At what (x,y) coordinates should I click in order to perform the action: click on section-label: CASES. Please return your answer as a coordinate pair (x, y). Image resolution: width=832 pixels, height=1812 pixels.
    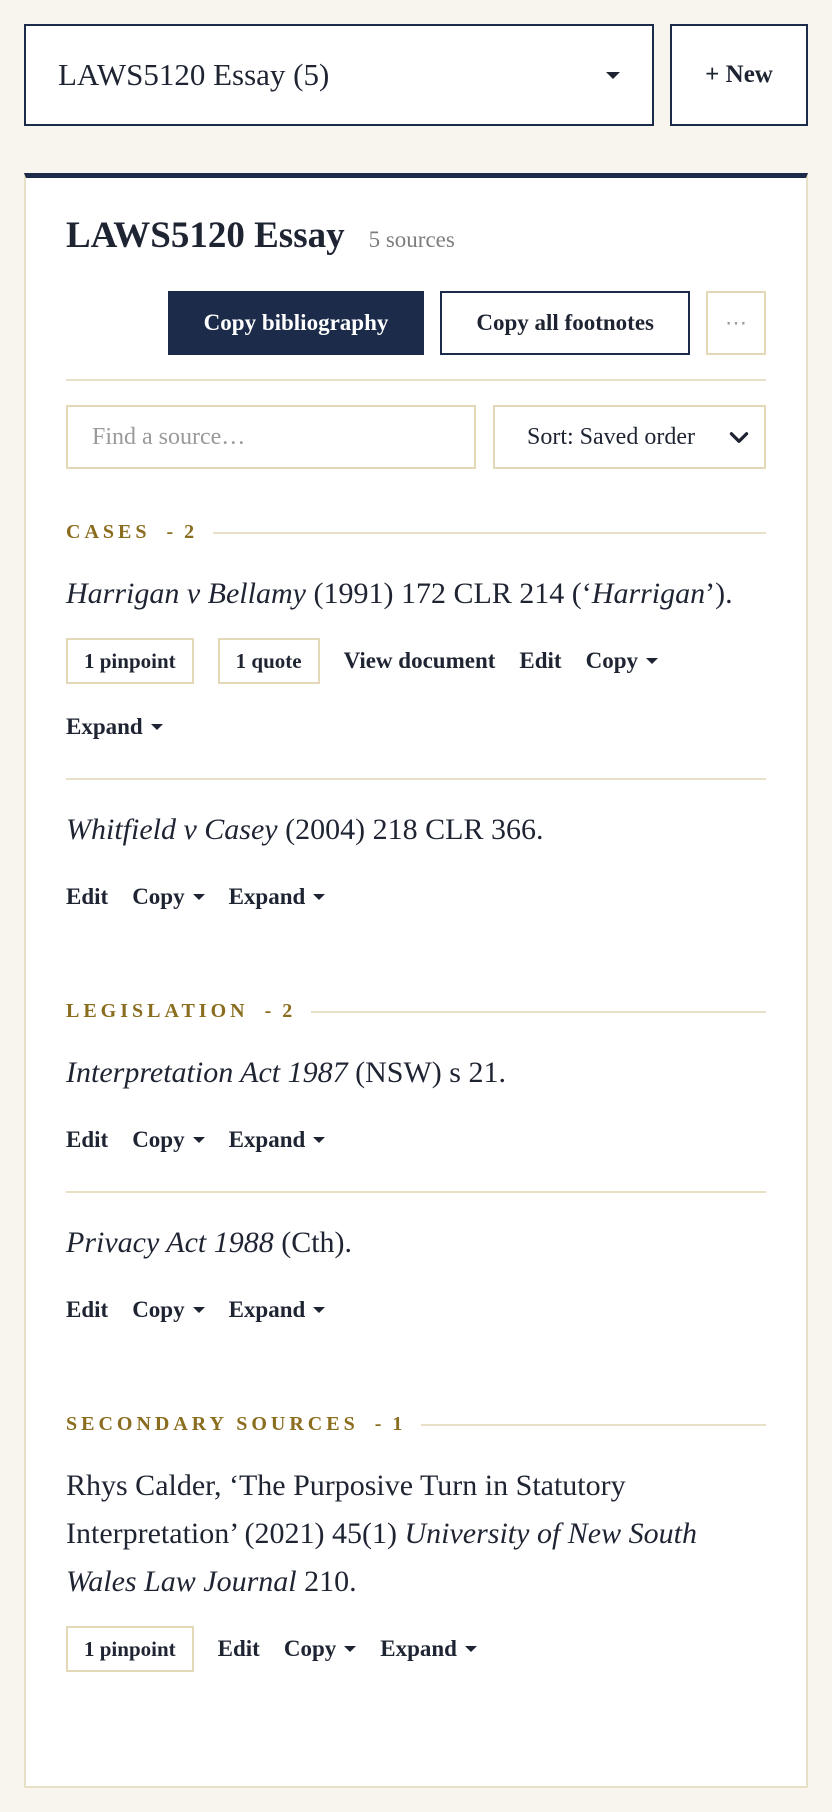
    Looking at the image, I should click on (108, 532).